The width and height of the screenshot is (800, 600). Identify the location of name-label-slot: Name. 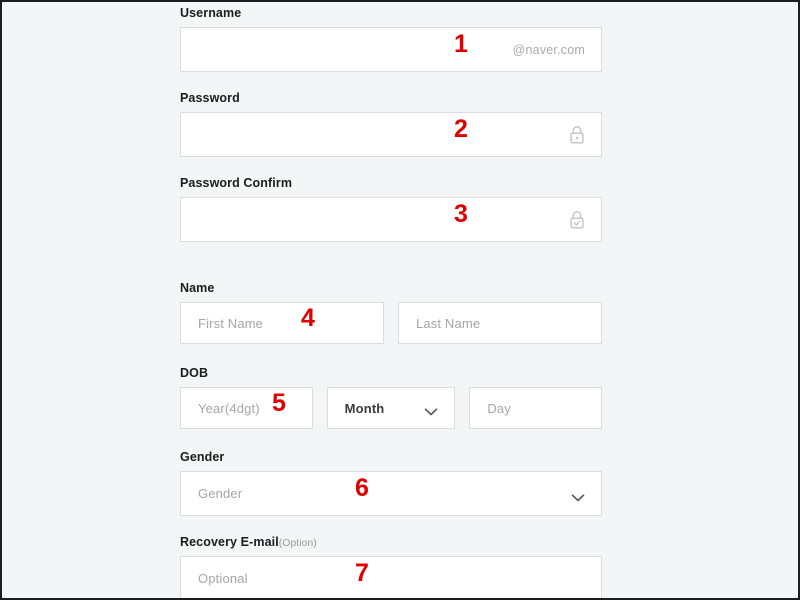
(391, 291).